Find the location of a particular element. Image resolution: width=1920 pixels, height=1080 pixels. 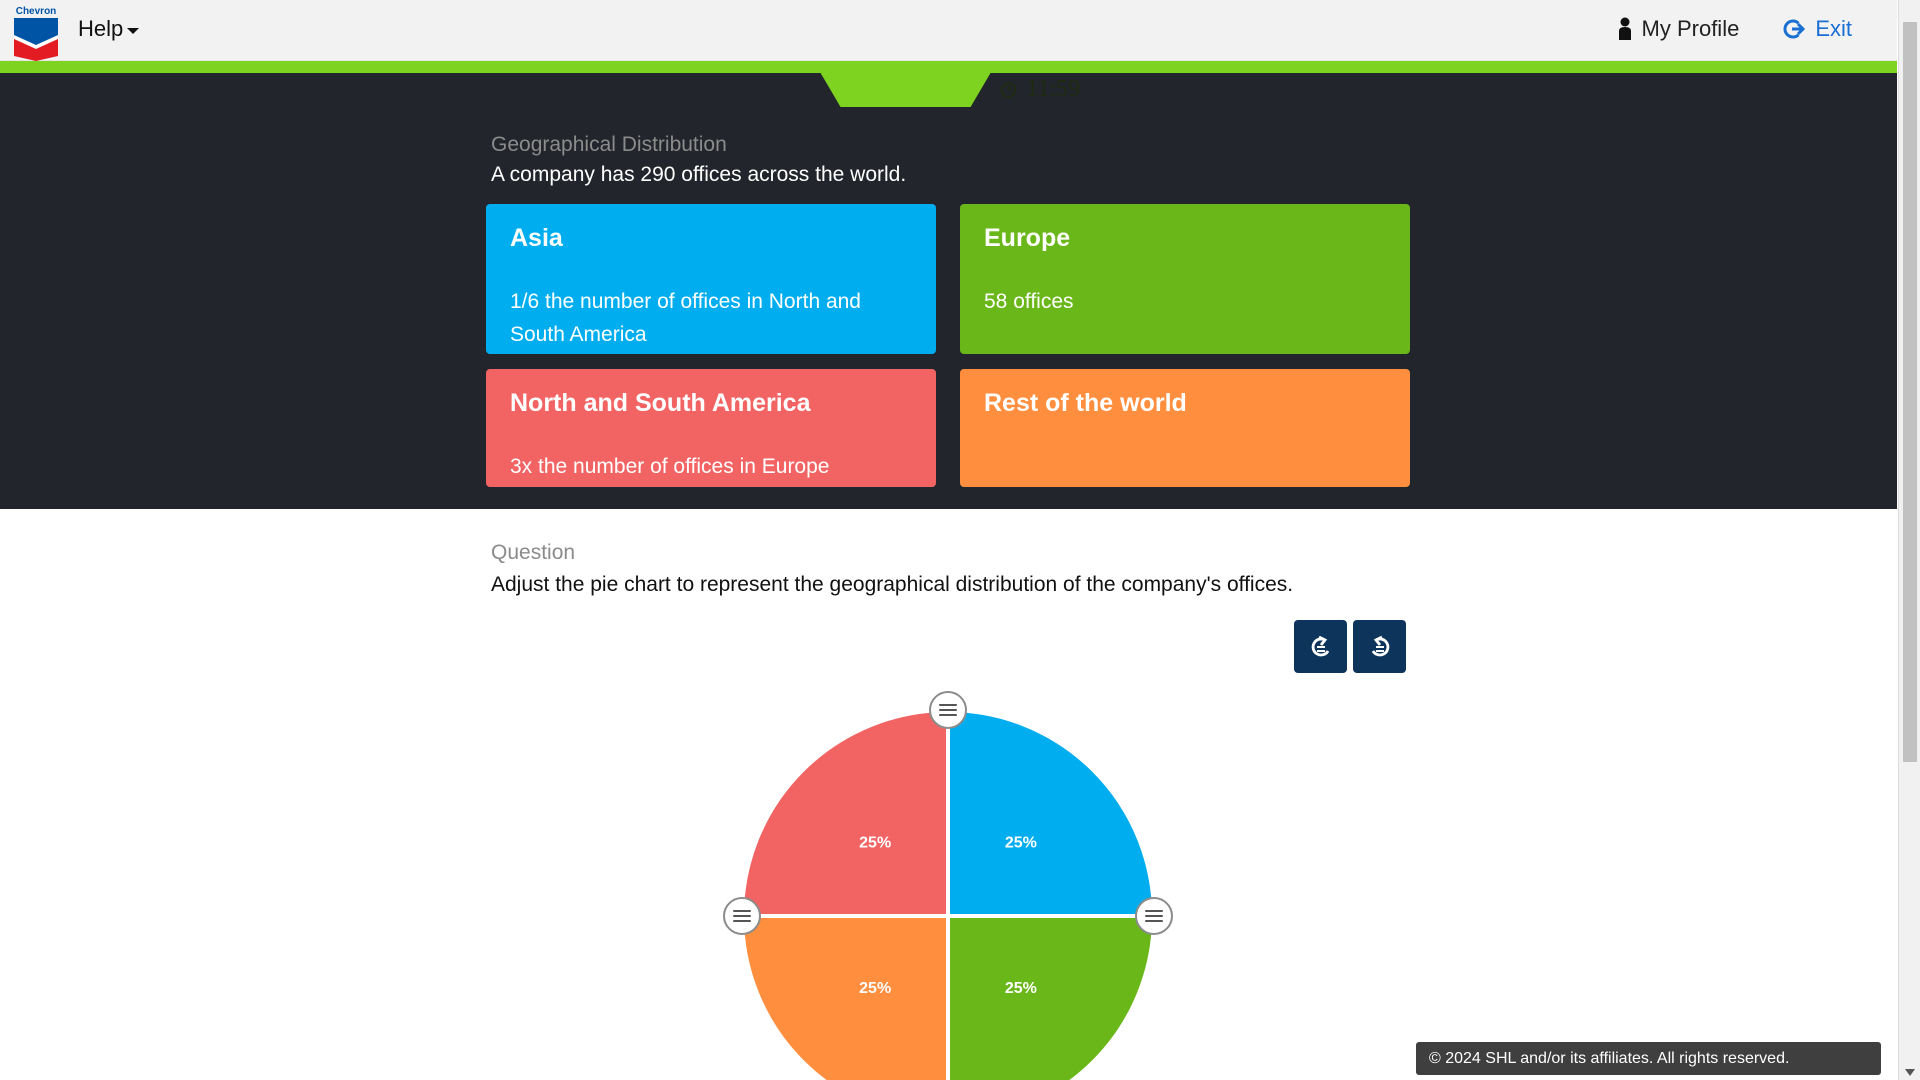

redo-icon is located at coordinates (1380, 645).